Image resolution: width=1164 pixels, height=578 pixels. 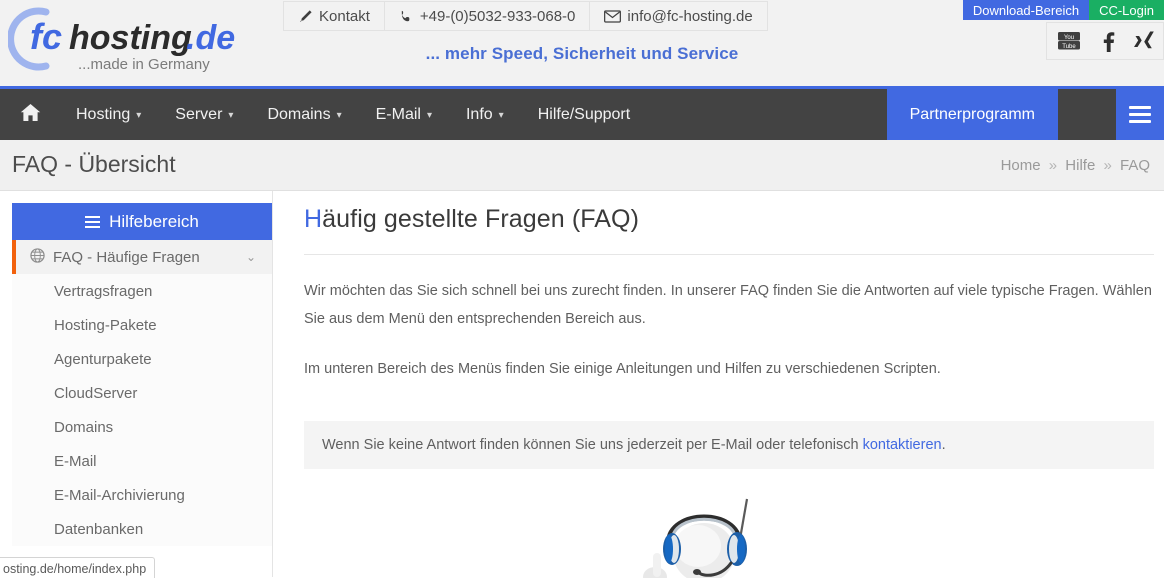 I want to click on page-title: FAQ - Übersicht, so click(x=94, y=164).